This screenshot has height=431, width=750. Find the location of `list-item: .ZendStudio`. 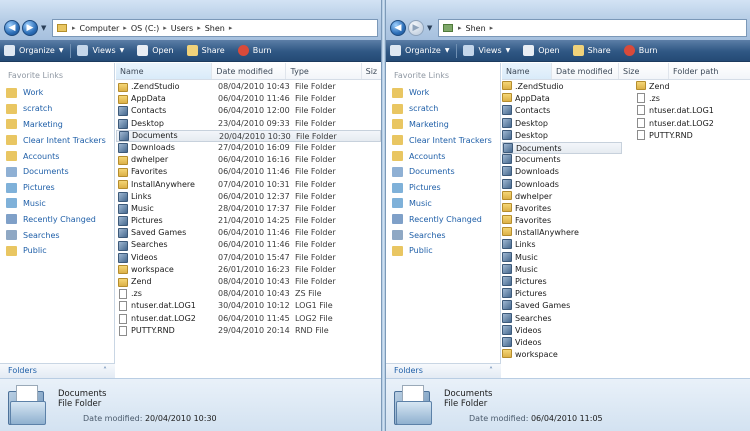

list-item: .ZendStudio is located at coordinates (562, 87).